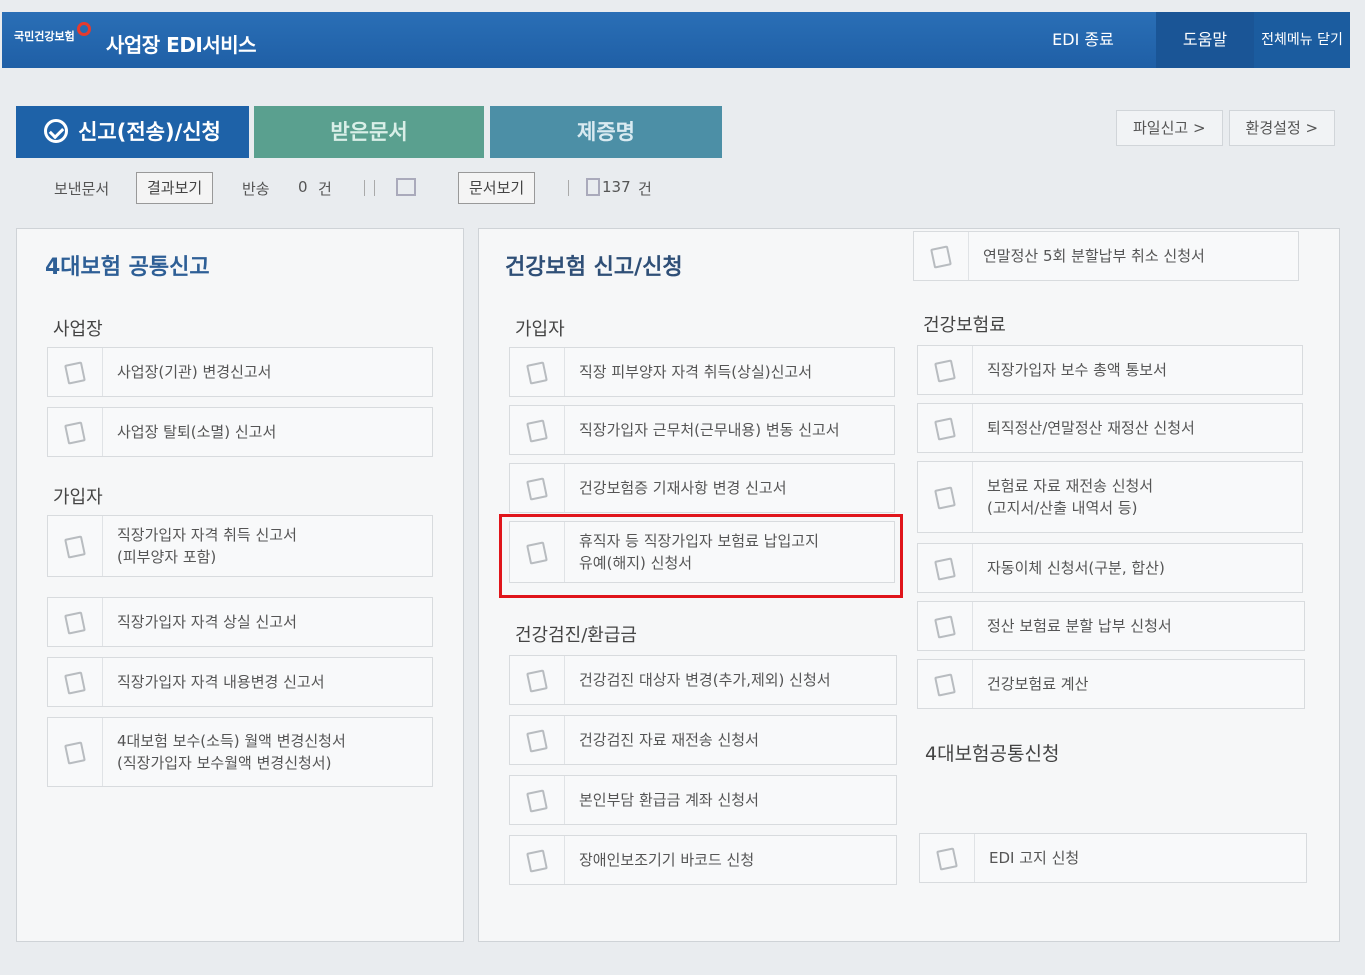 The image size is (1365, 975). What do you see at coordinates (1111, 684) in the screenshot?
I see `list-item: 건강보험료 계산` at bounding box center [1111, 684].